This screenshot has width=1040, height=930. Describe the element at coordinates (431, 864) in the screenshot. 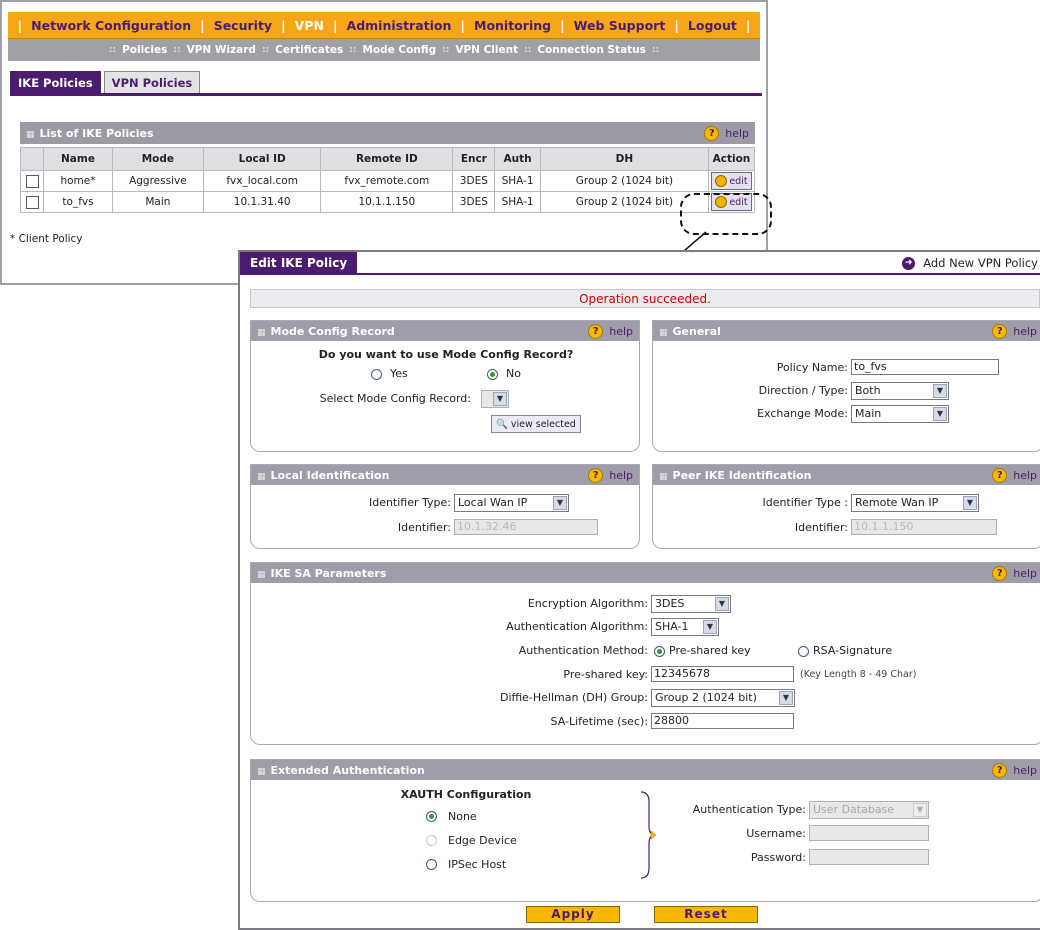

I see `xauth-ipsec-host-radio` at that location.